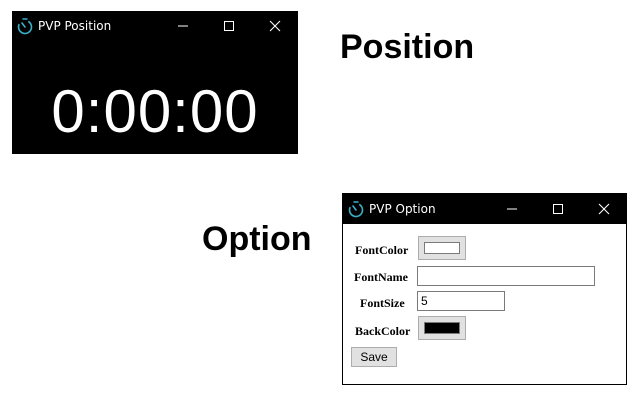 The image size is (640, 400). I want to click on caption-option: Option, so click(257, 239).